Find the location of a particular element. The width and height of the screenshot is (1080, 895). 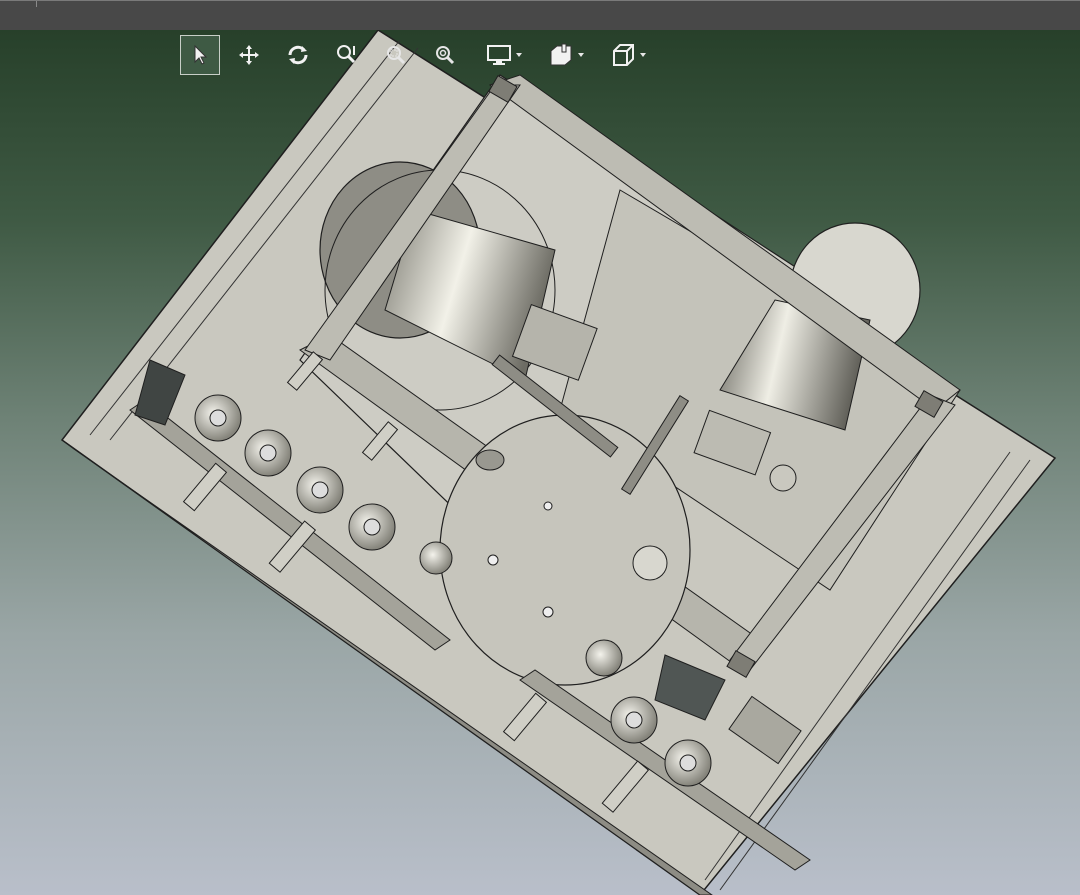

move-arrows-icon is located at coordinates (249, 55).